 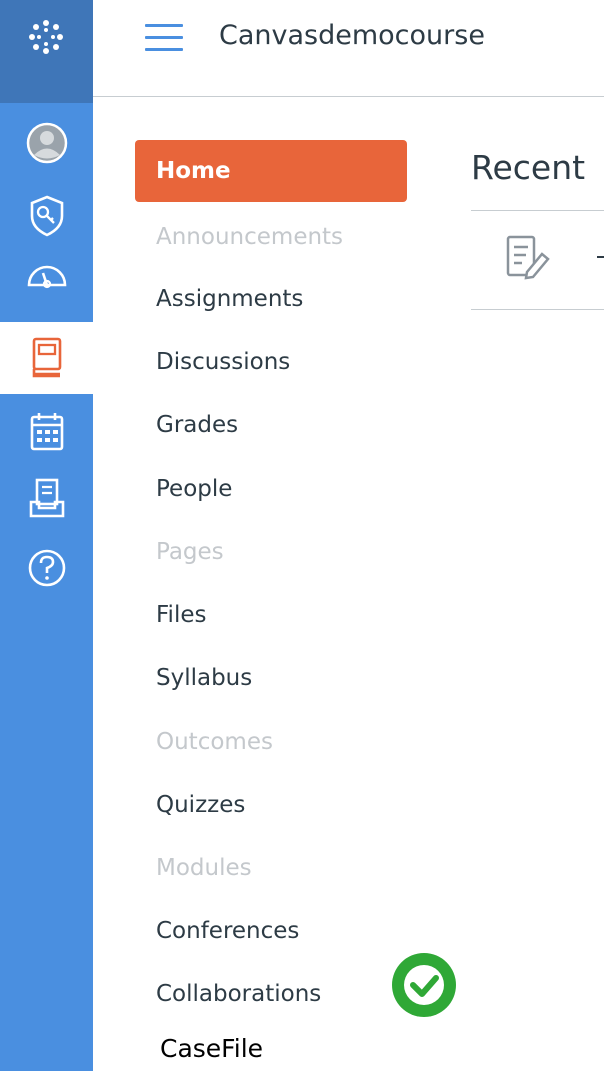 I want to click on checkmark-badge-icon, so click(x=413, y=1001).